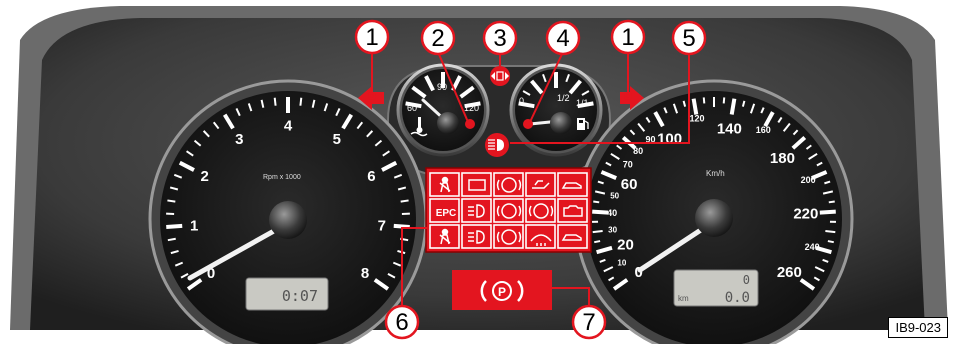  I want to click on speed-tick-label: 30, so click(612, 230).